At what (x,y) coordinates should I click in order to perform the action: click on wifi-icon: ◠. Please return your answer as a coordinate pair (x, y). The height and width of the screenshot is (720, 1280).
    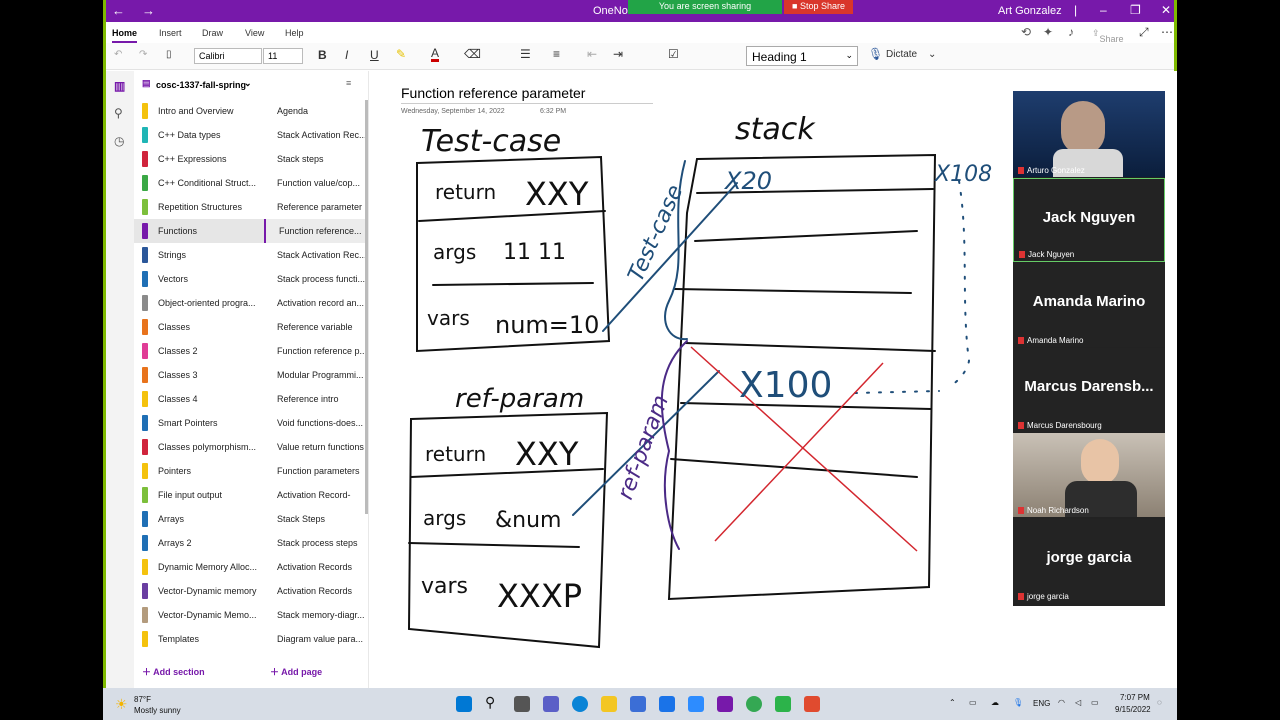
    Looking at the image, I should click on (1061, 702).